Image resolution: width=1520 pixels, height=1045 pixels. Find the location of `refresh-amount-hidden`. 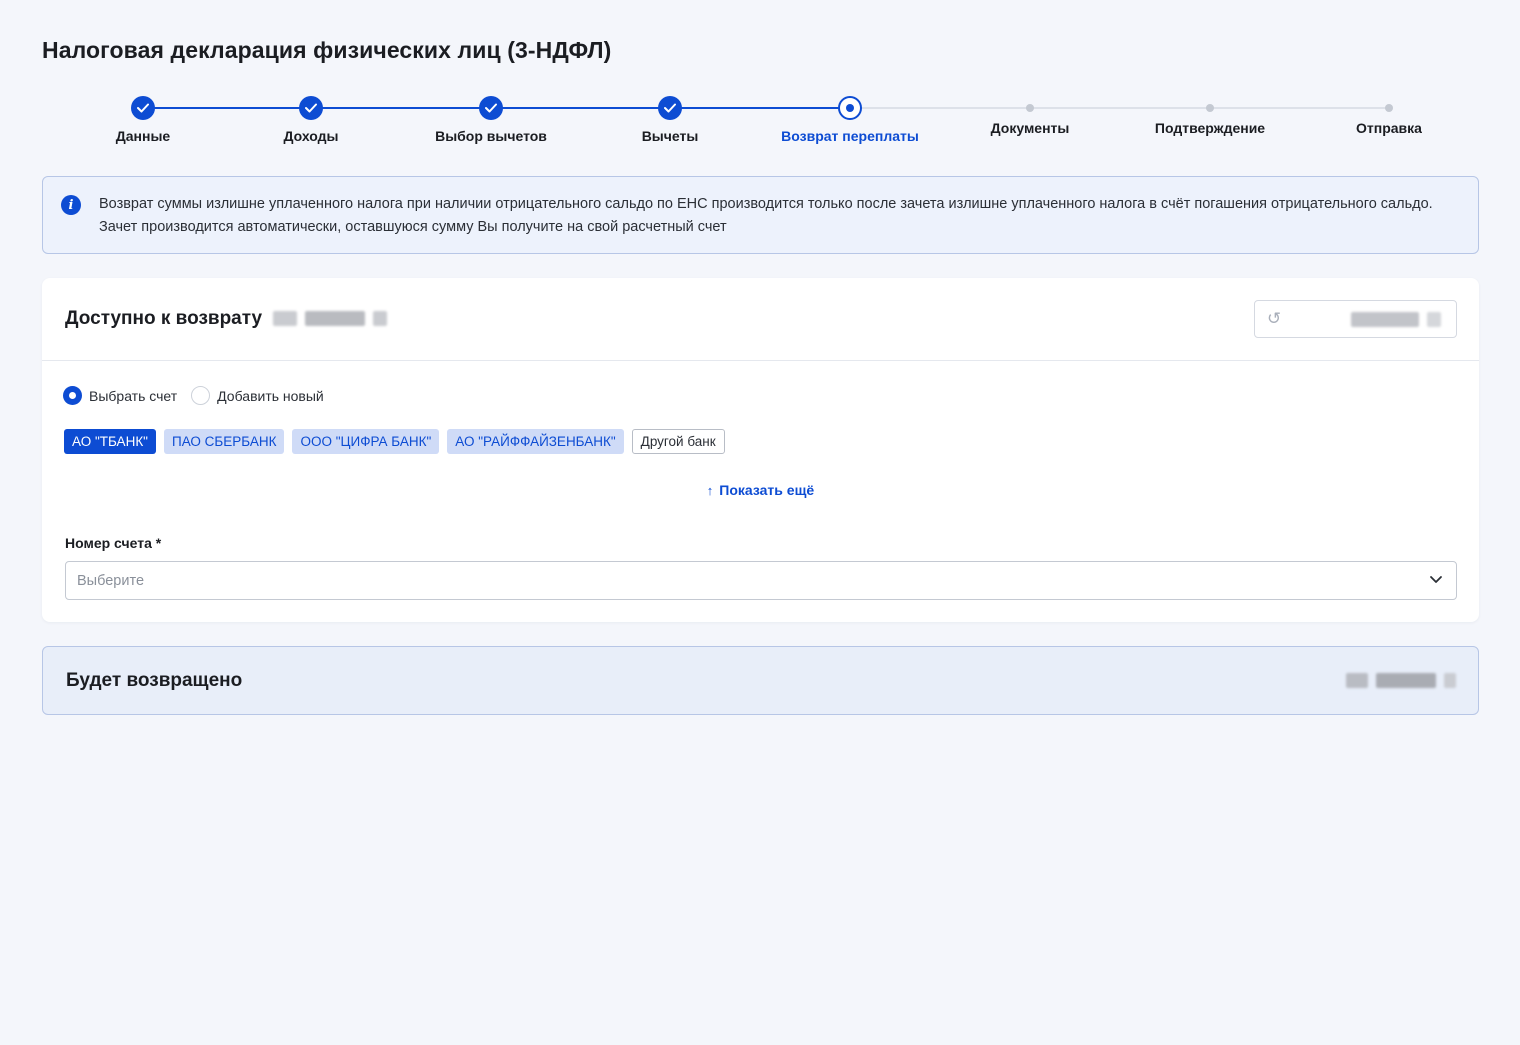

refresh-amount-hidden is located at coordinates (1396, 319).